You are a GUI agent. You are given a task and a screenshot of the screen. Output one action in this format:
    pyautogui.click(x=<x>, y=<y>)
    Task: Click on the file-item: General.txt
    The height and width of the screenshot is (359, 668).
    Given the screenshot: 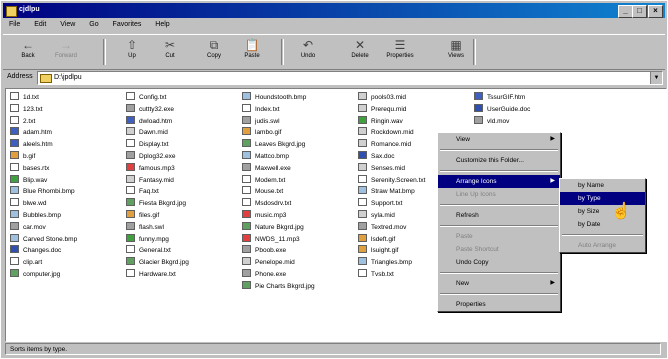 What is the action you would take?
    pyautogui.click(x=185, y=251)
    